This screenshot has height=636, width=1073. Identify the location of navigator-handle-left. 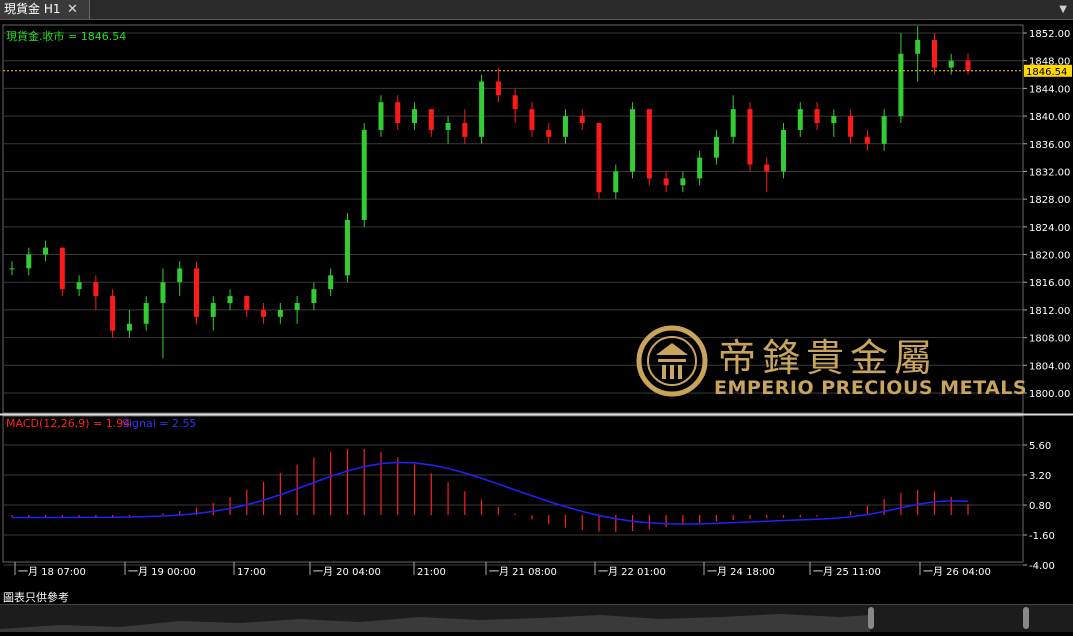
(871, 618).